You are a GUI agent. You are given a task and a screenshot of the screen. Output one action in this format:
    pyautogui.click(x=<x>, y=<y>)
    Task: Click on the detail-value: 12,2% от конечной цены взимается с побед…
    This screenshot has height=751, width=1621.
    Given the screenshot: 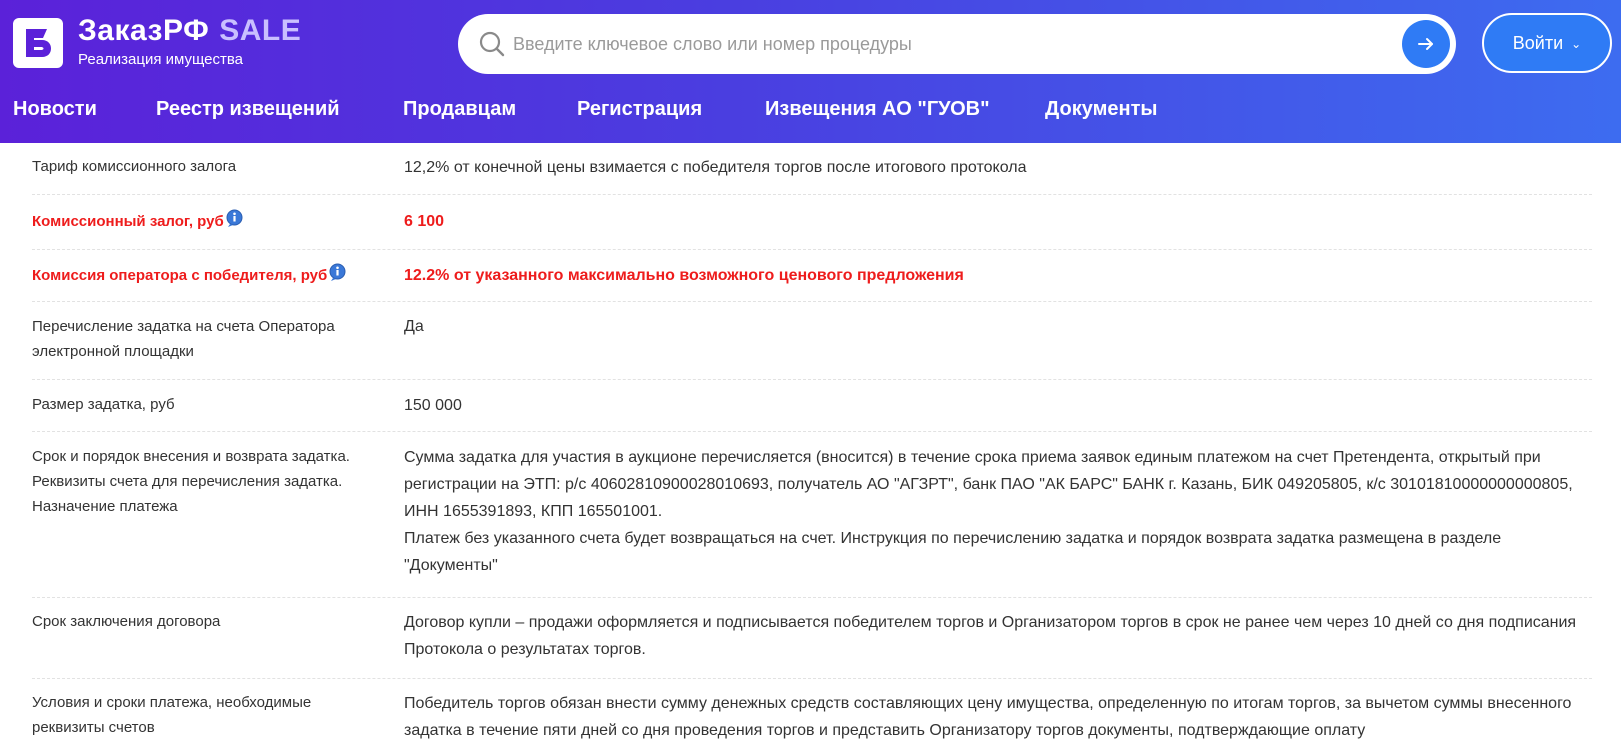 What is the action you would take?
    pyautogui.click(x=715, y=167)
    